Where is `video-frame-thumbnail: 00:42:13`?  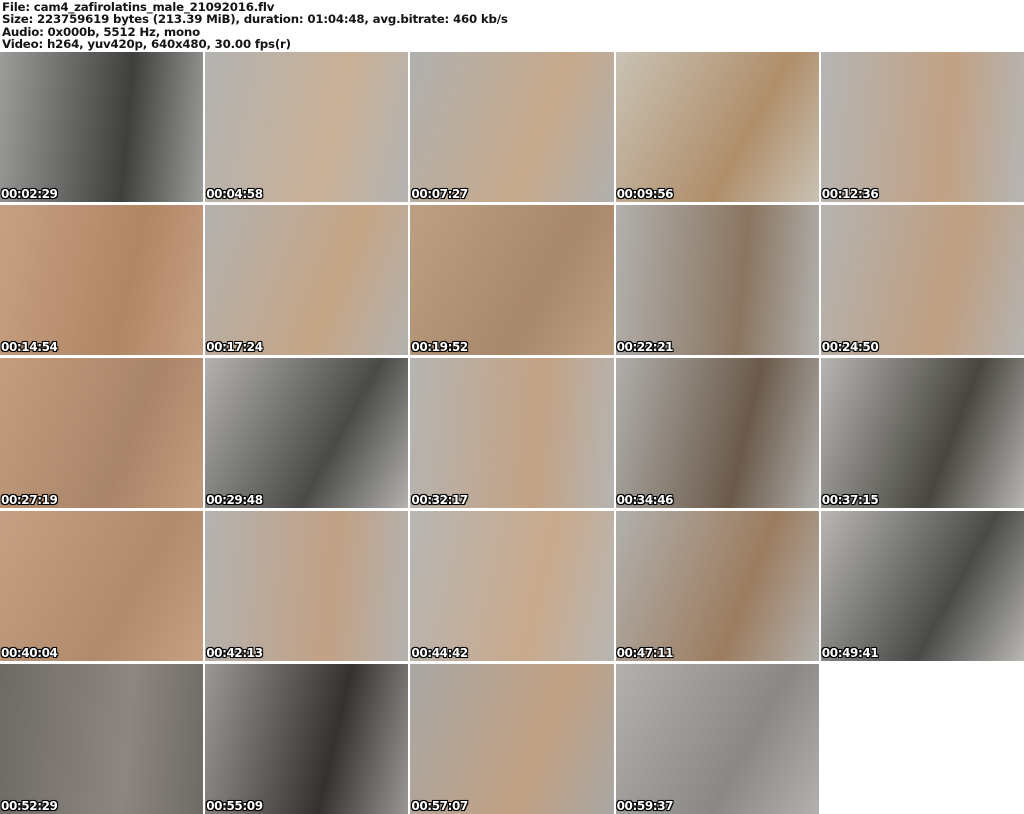 video-frame-thumbnail: 00:42:13 is located at coordinates (307, 585).